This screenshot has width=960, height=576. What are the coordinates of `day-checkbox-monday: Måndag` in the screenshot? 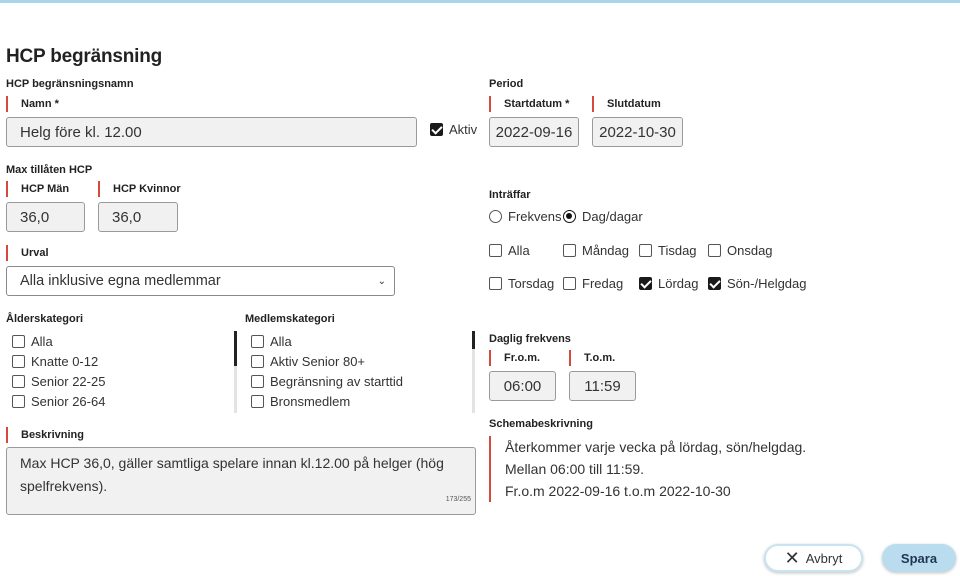 It's located at (596, 250).